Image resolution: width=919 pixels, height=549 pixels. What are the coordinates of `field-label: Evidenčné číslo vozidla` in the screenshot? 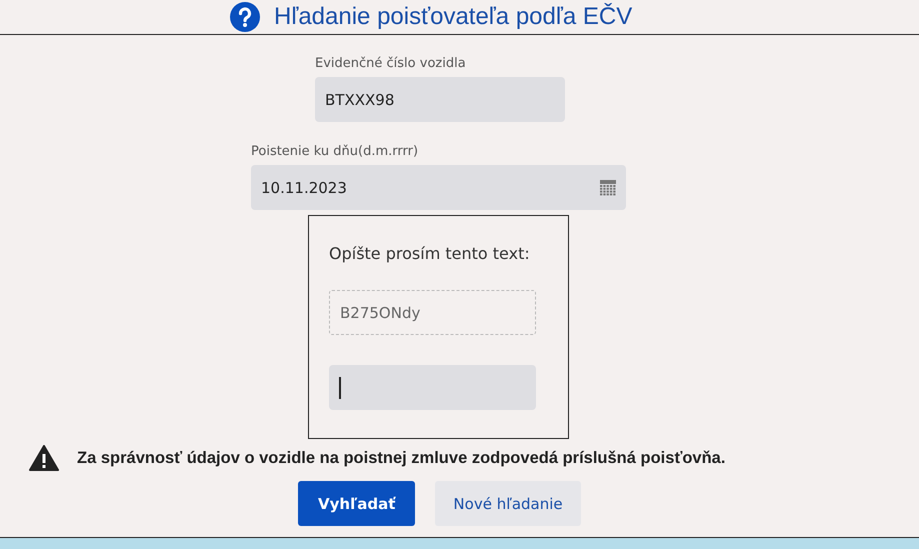 It's located at (391, 63).